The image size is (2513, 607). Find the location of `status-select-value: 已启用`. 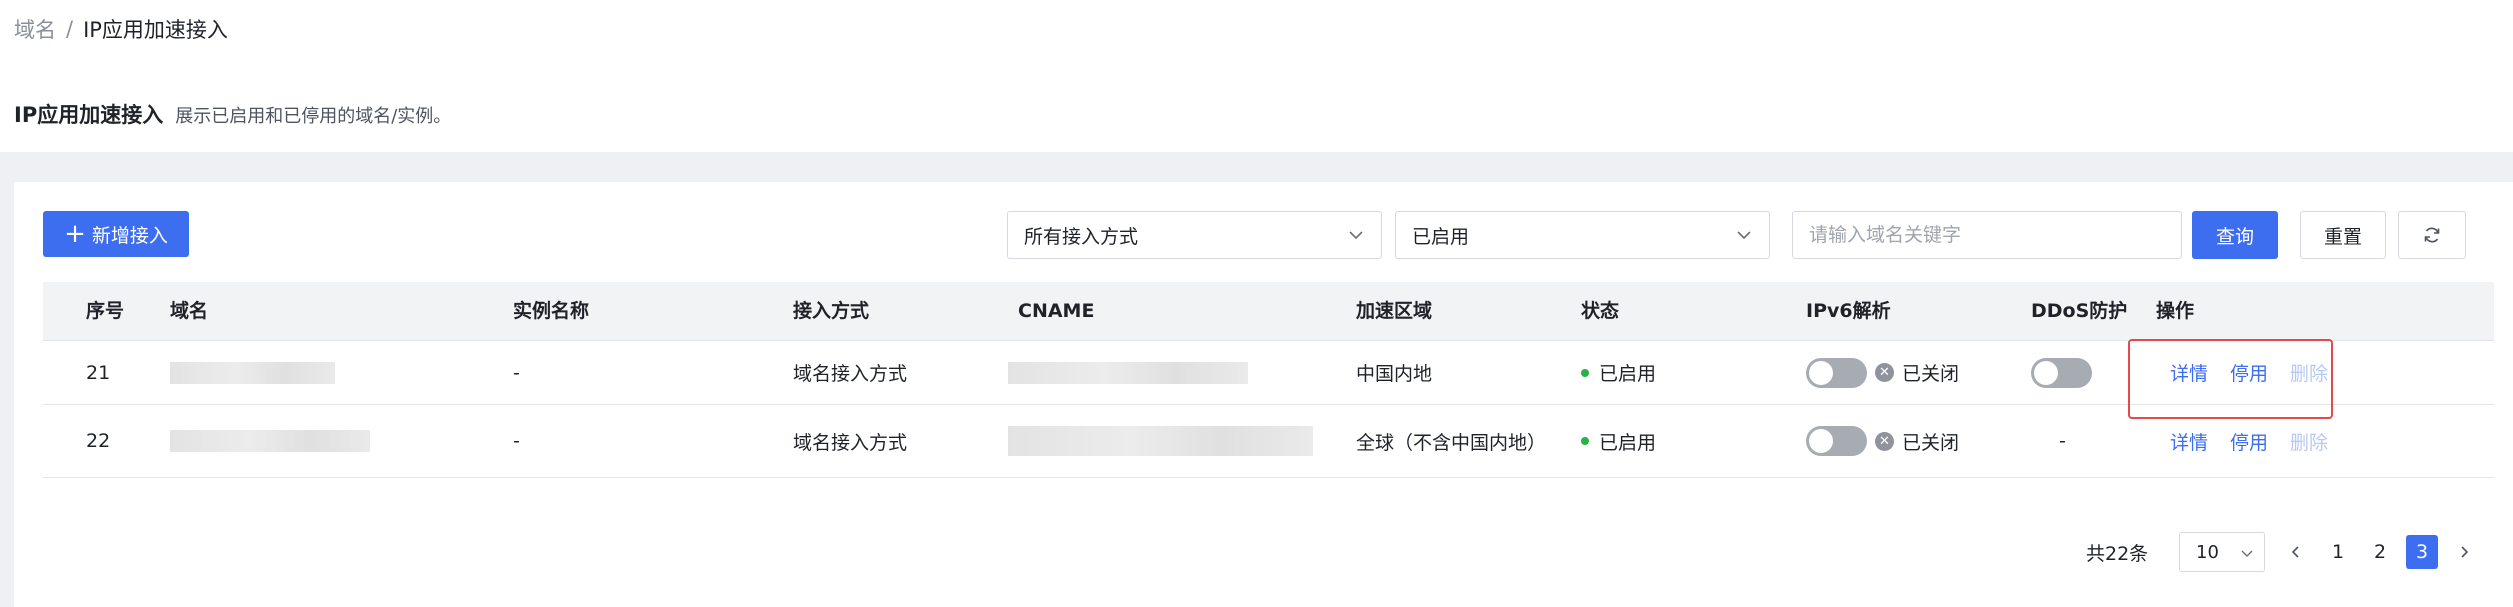

status-select-value: 已启用 is located at coordinates (1441, 236).